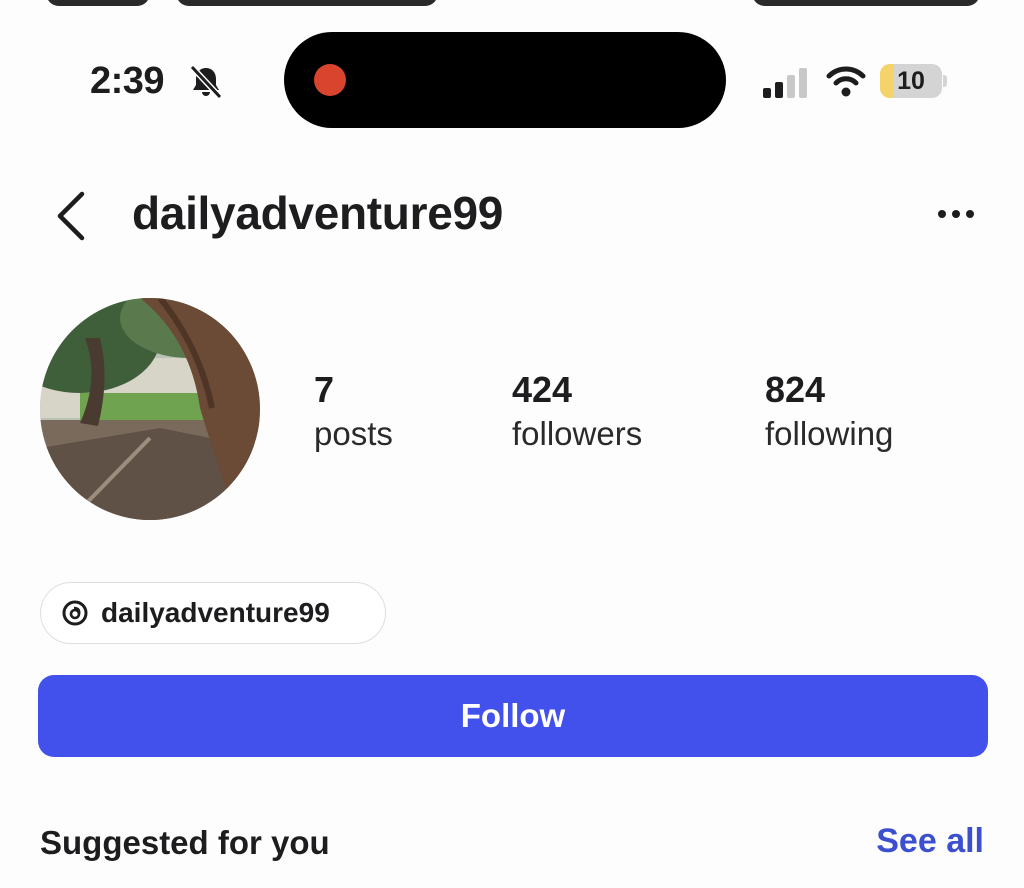  What do you see at coordinates (127, 81) in the screenshot?
I see `status-time: 2:39` at bounding box center [127, 81].